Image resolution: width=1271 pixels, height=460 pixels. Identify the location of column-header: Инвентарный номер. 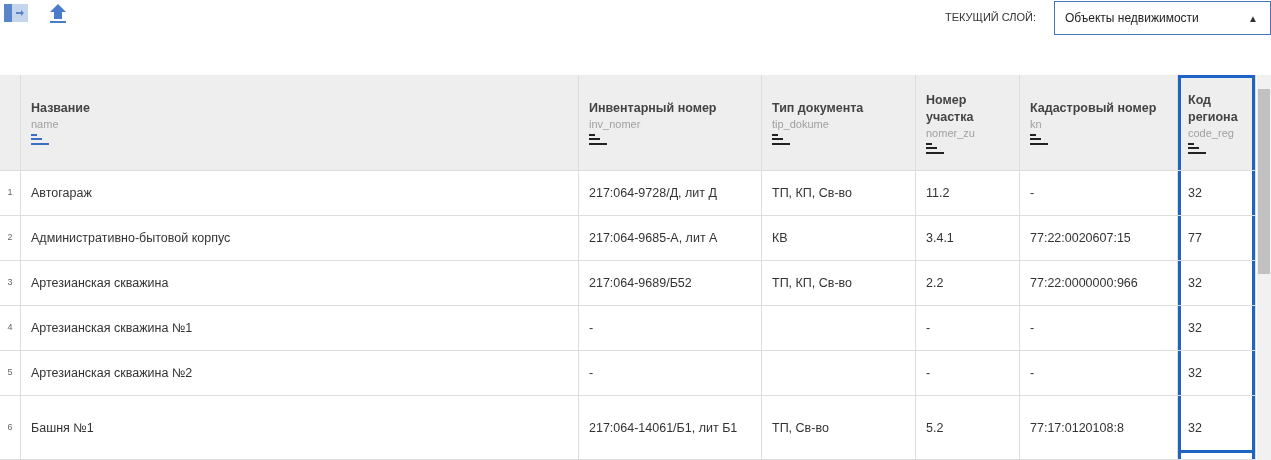
(670, 108).